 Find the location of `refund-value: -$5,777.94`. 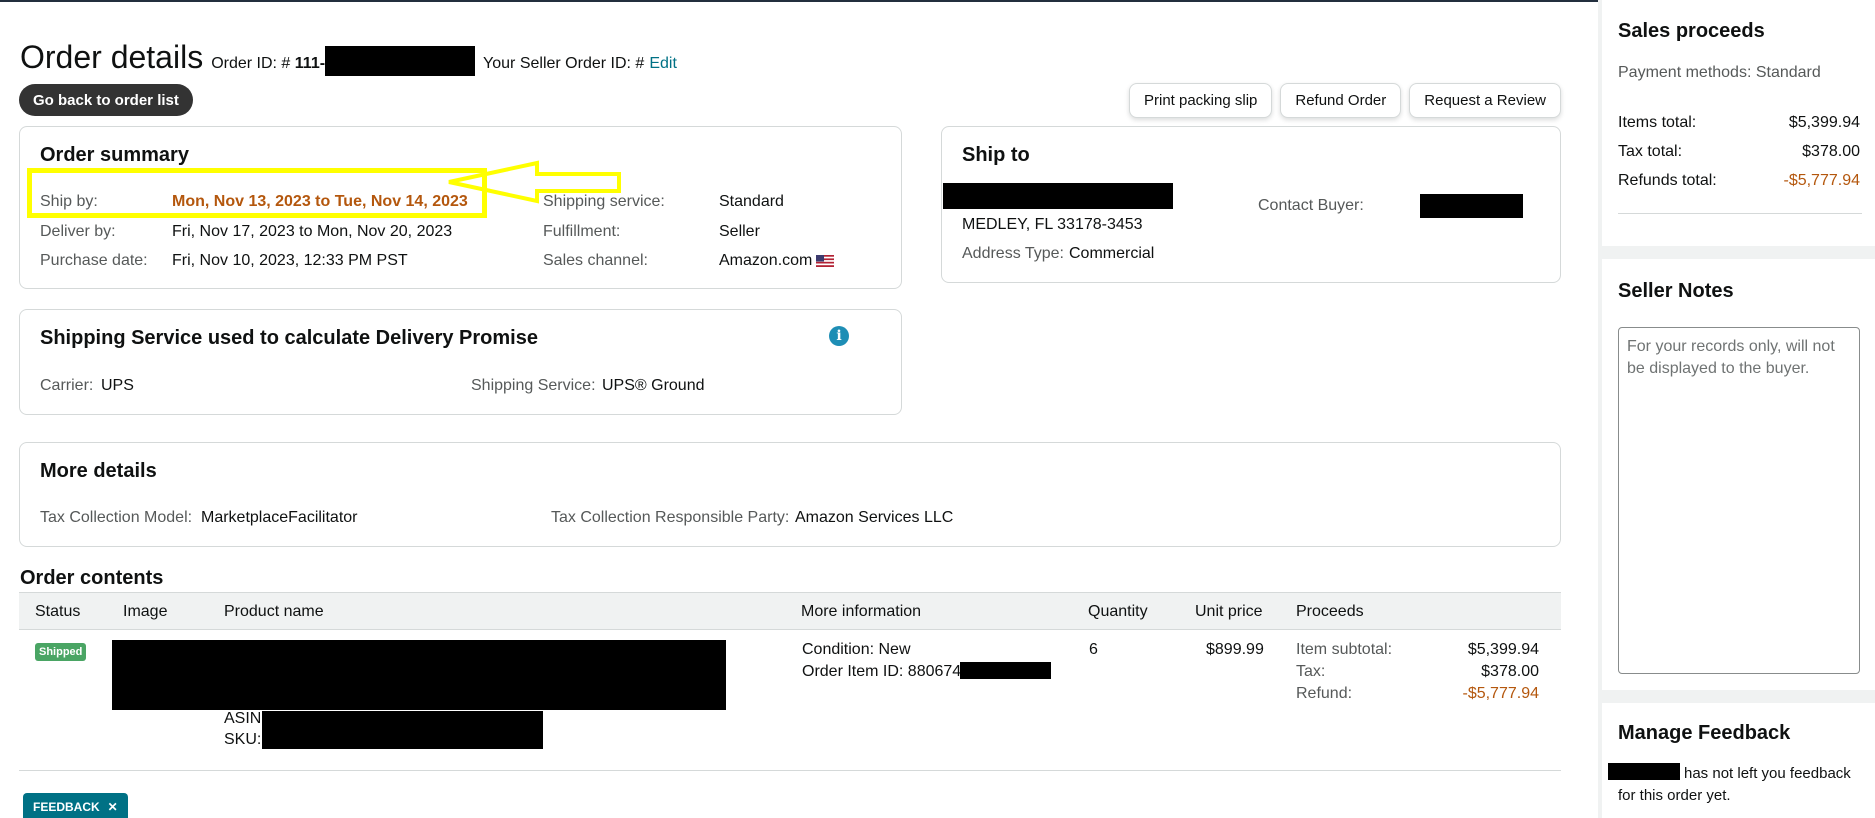

refund-value: -$5,777.94 is located at coordinates (1500, 693).